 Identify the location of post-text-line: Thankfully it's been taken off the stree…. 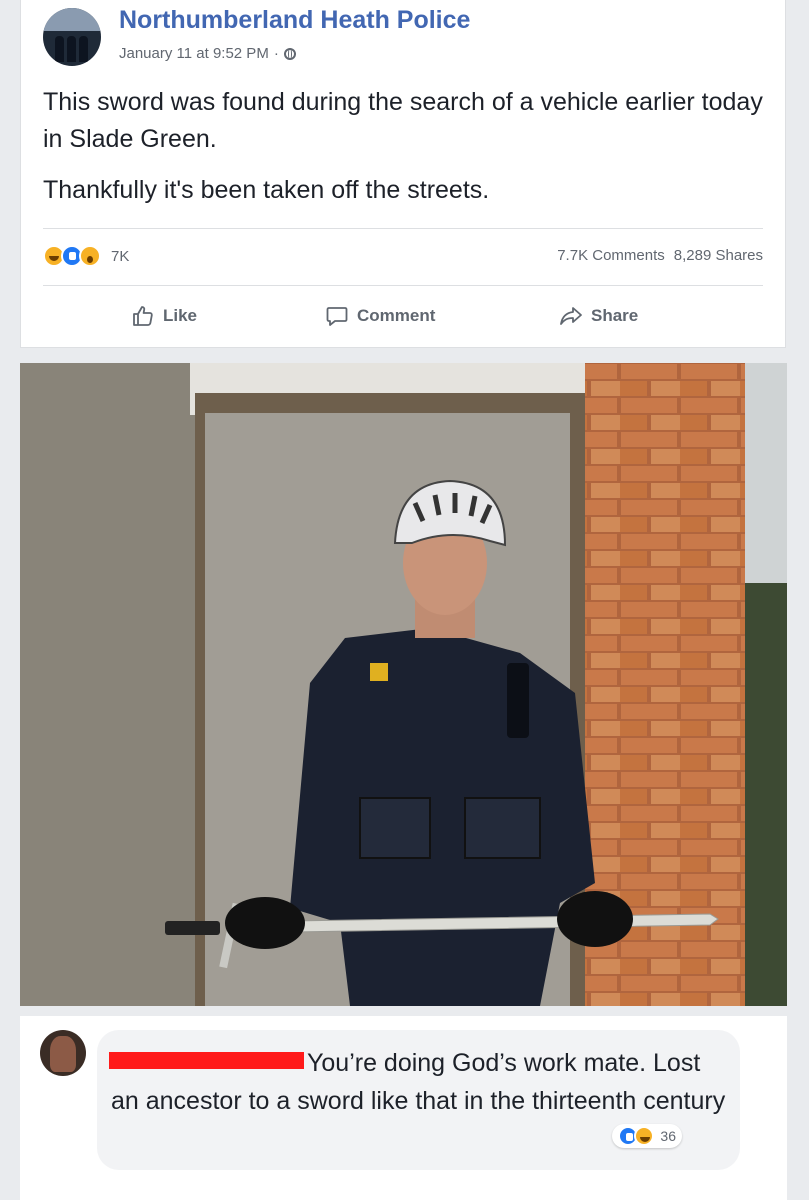
(266, 190).